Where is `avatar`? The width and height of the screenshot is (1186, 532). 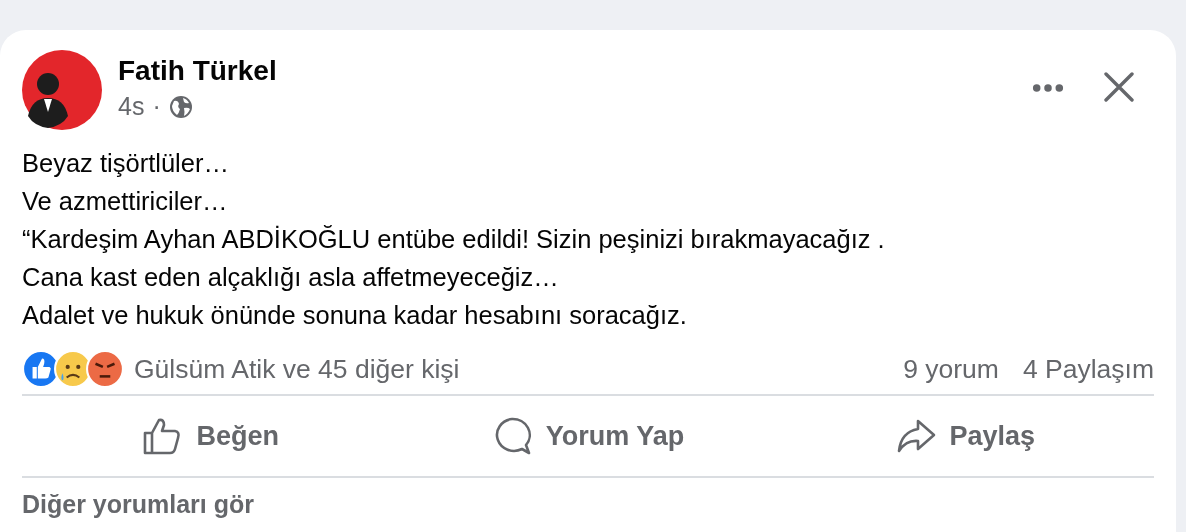
avatar is located at coordinates (62, 90).